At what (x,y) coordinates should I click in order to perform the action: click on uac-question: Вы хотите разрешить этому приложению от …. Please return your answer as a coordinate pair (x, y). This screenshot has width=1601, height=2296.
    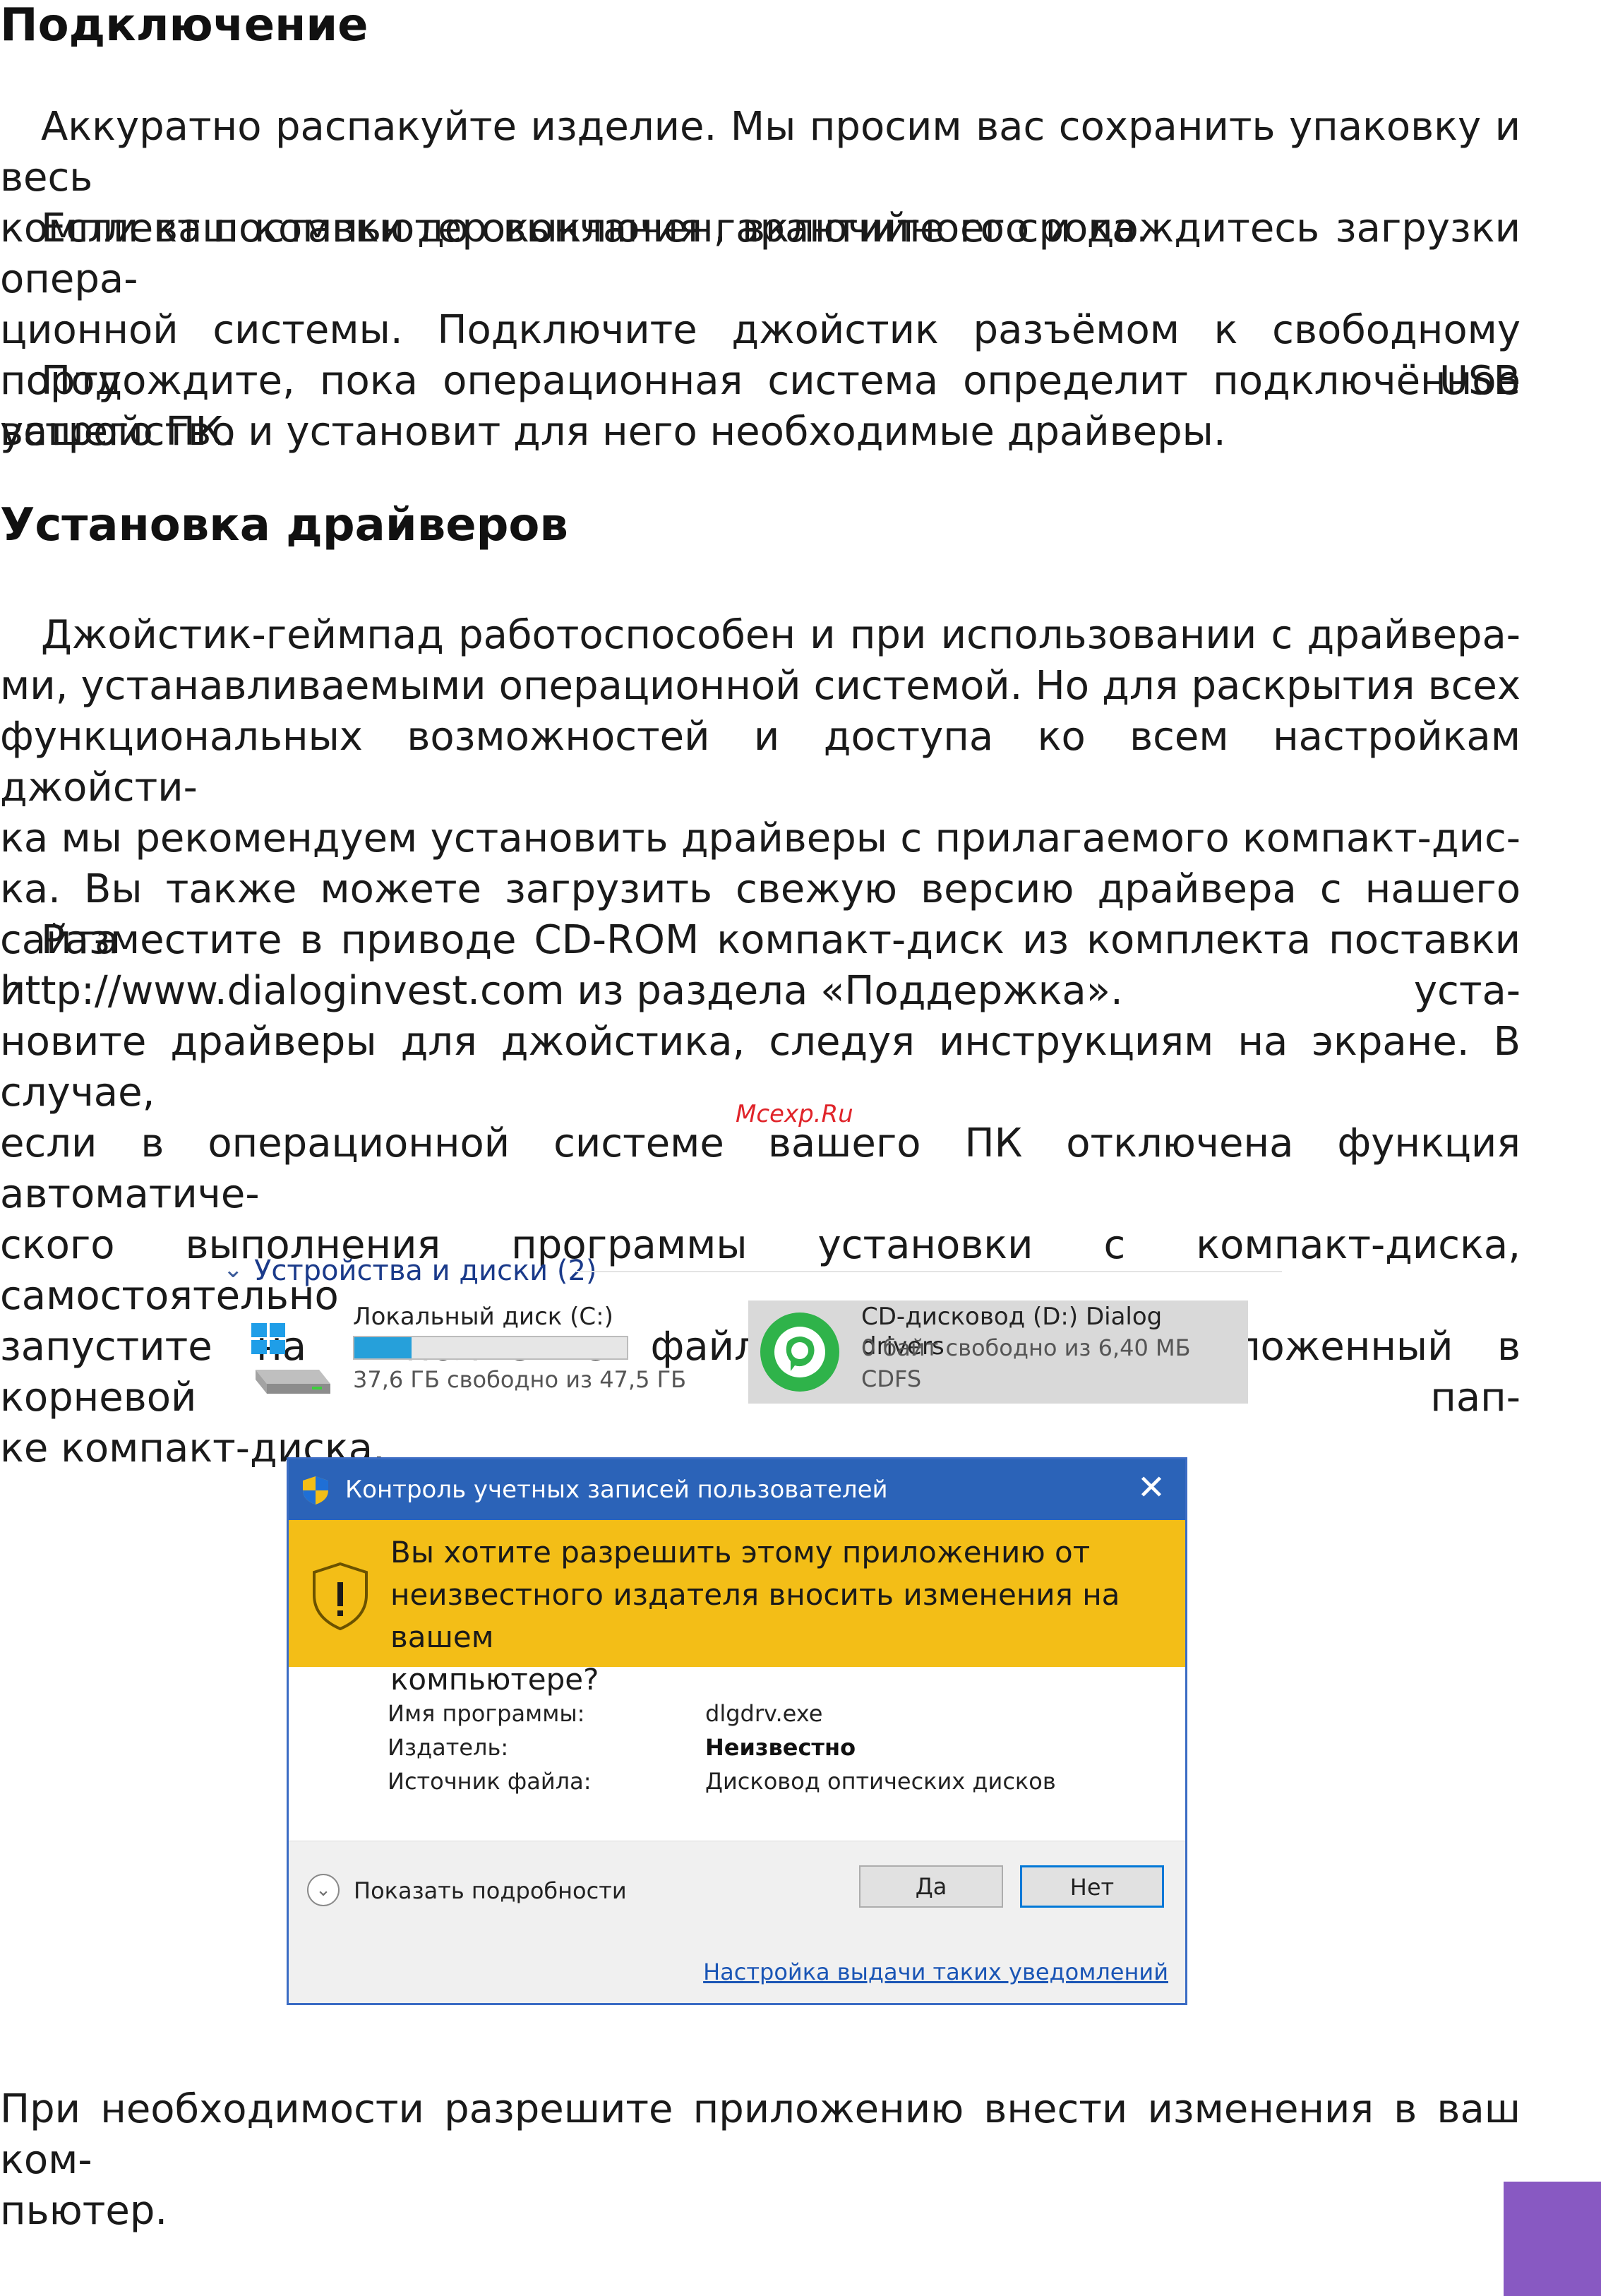
    Looking at the image, I should click on (778, 1616).